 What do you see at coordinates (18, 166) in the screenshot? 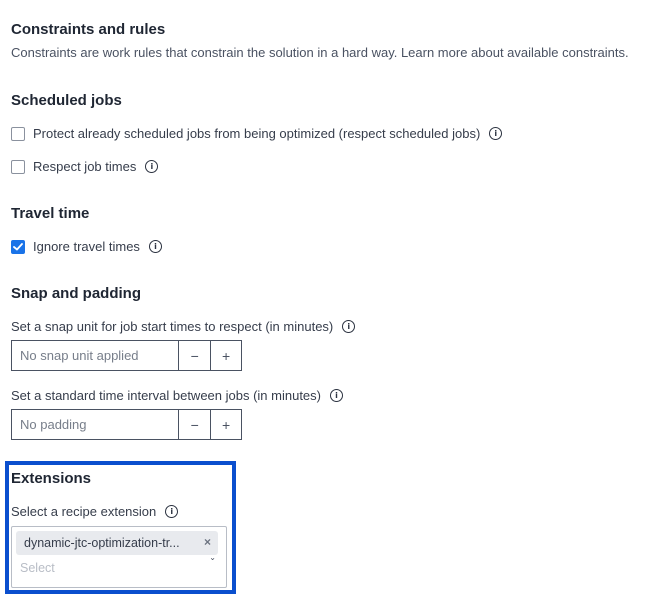
I see `respect-job-times-checkbox` at bounding box center [18, 166].